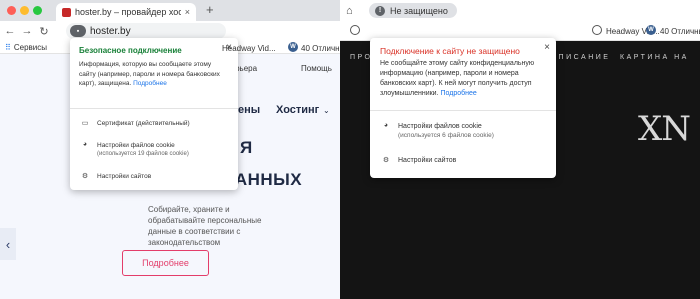  Describe the element at coordinates (450, 51) in the screenshot. I see `popup-title: Подключение к сайту не защищено` at that location.